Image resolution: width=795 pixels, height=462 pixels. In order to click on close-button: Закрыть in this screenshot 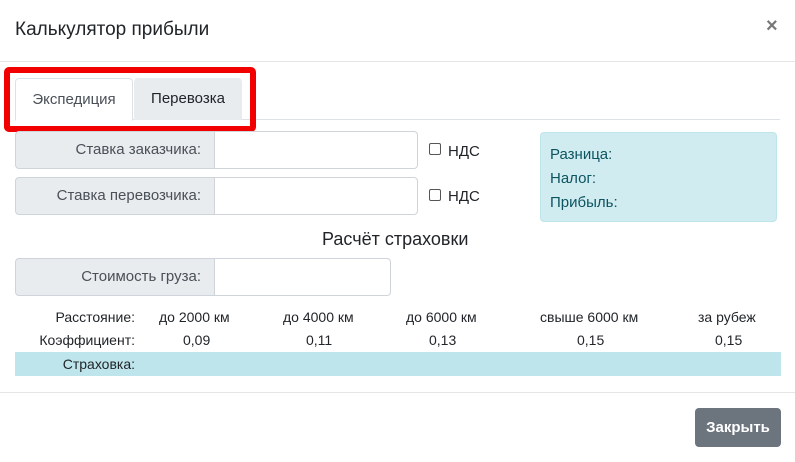, I will do `click(738, 427)`.